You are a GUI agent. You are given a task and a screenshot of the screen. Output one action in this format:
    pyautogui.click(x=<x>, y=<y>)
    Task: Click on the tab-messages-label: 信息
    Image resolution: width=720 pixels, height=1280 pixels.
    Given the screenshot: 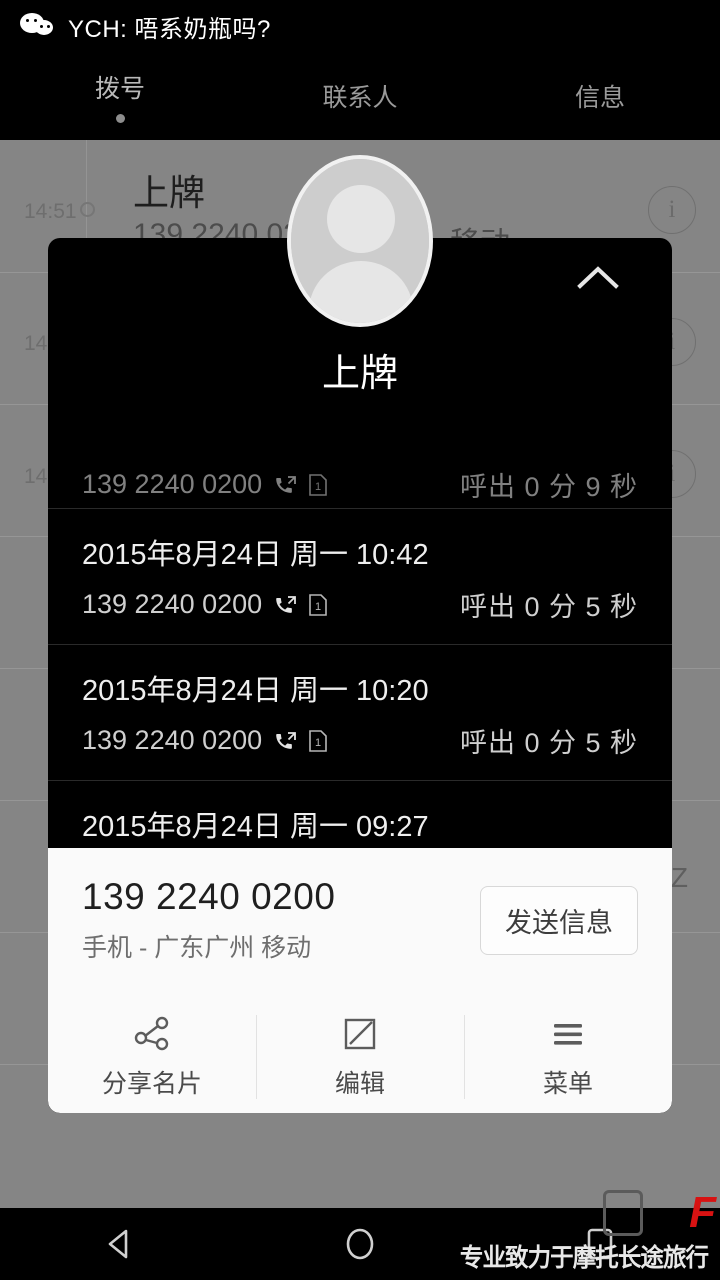 What is the action you would take?
    pyautogui.click(x=599, y=98)
    